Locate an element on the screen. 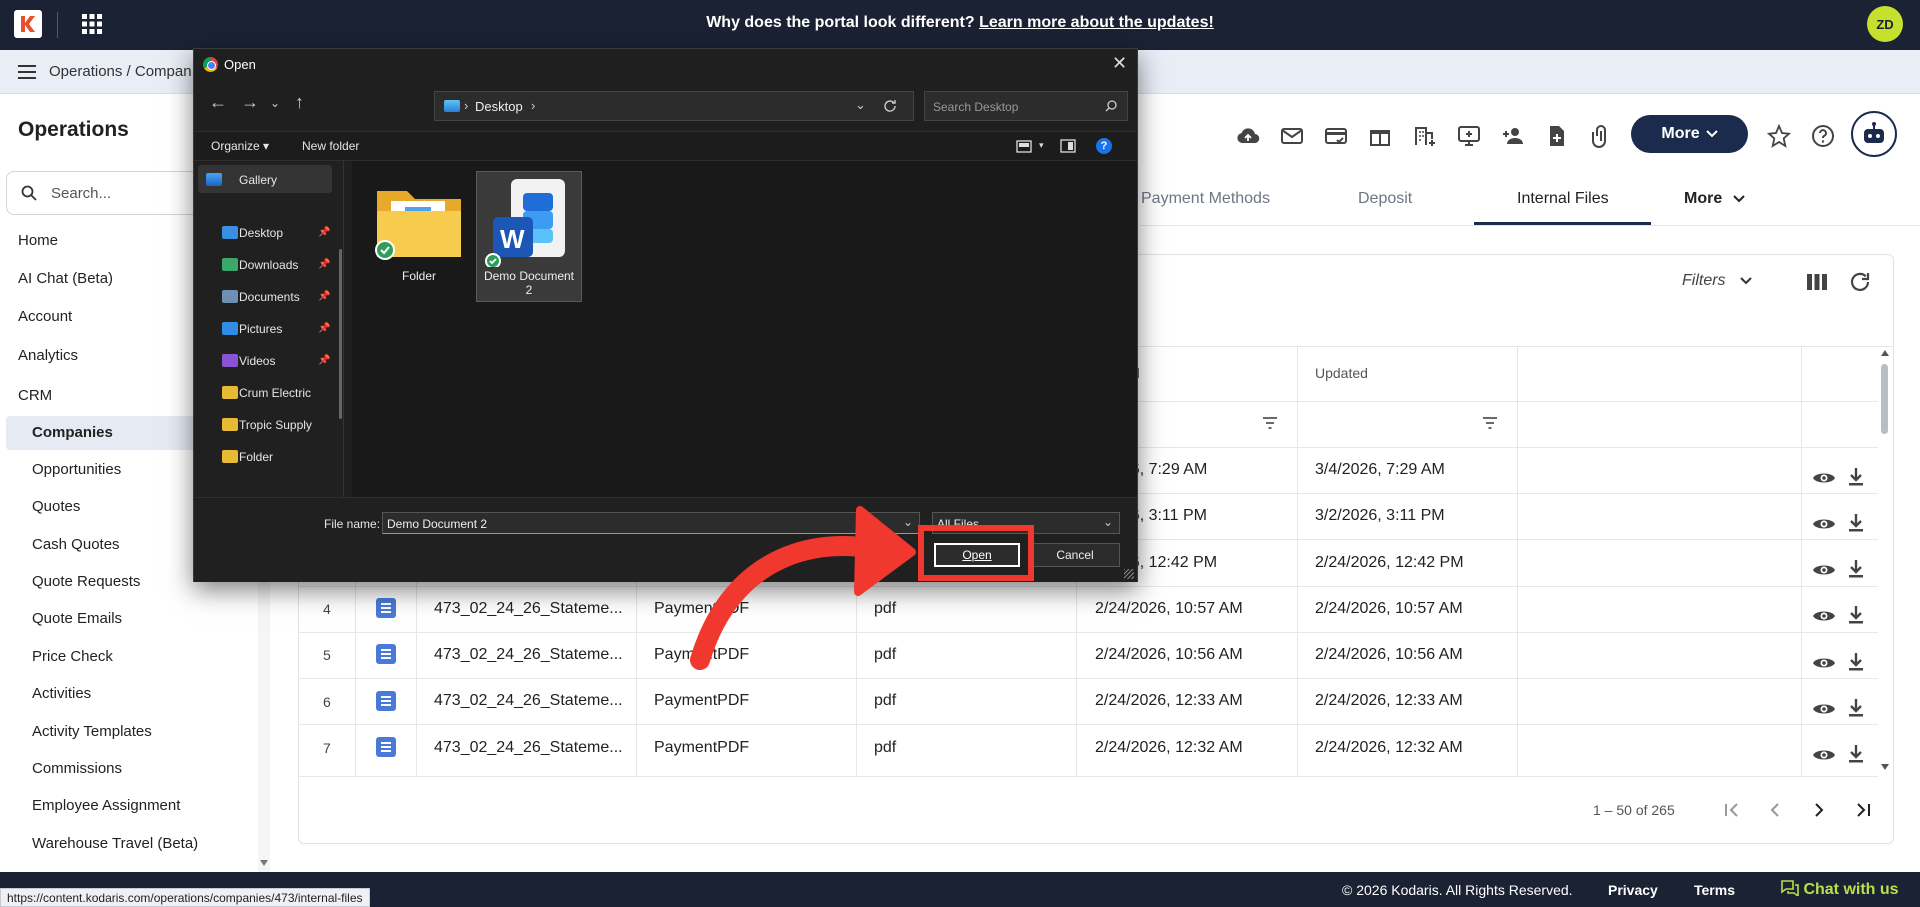  sidebar-item-analytics: Analytics is located at coordinates (48, 355).